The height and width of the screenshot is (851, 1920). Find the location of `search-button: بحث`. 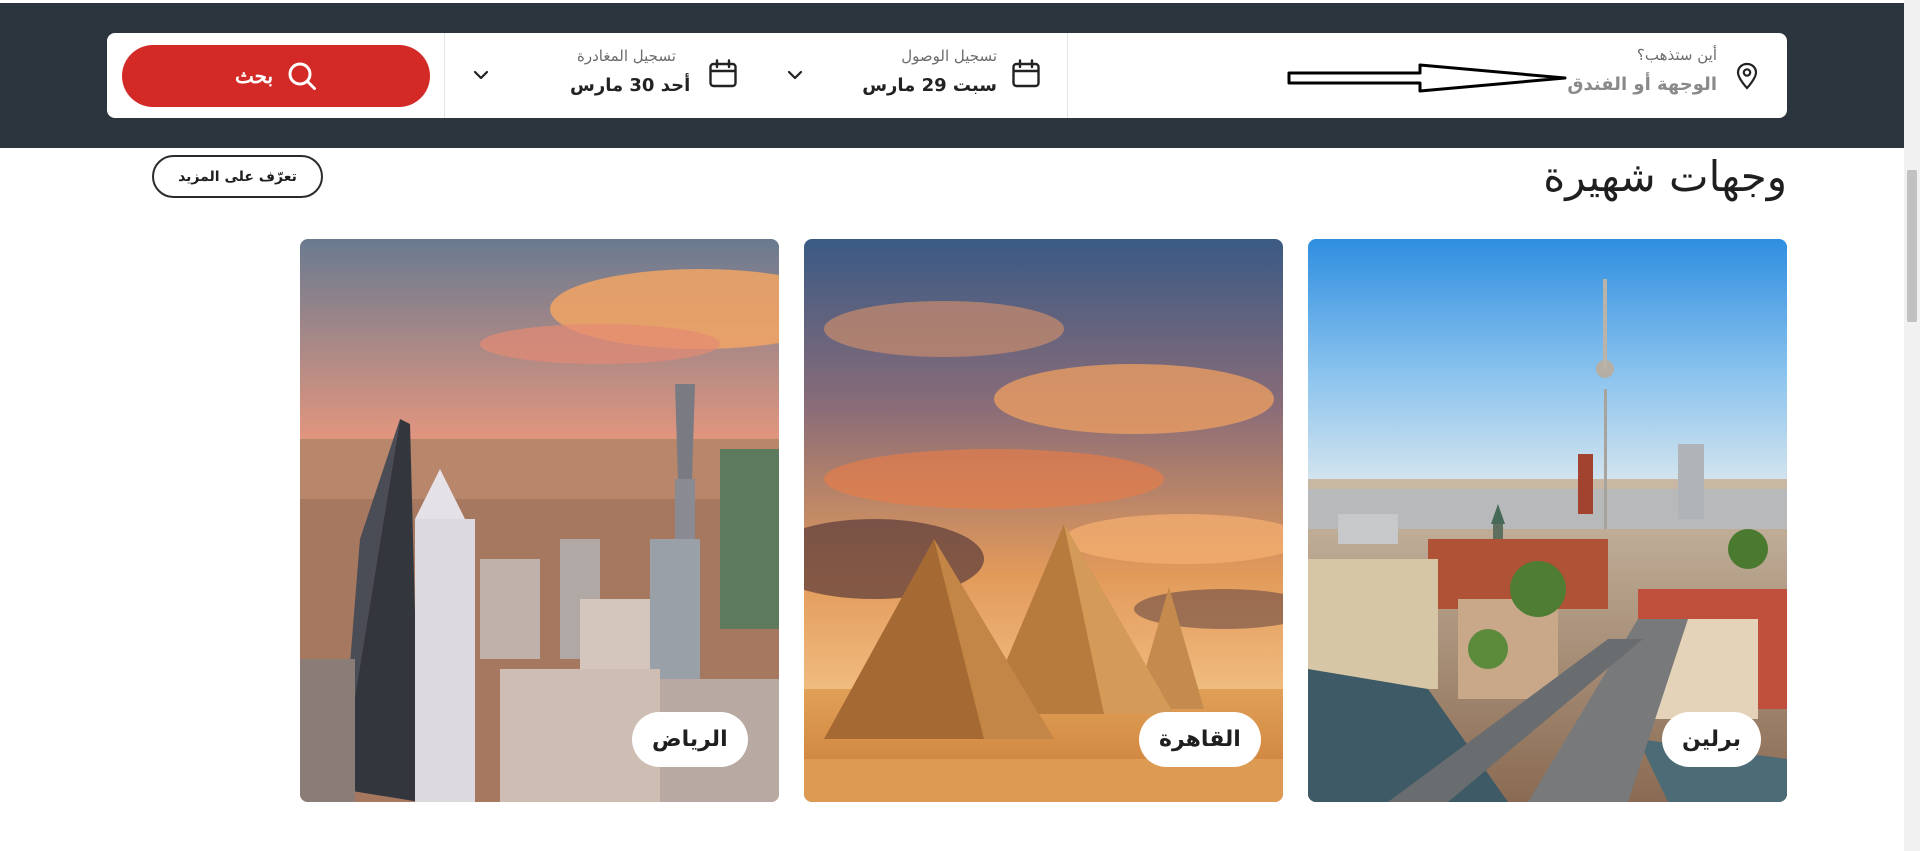

search-button: بحث is located at coordinates (276, 76).